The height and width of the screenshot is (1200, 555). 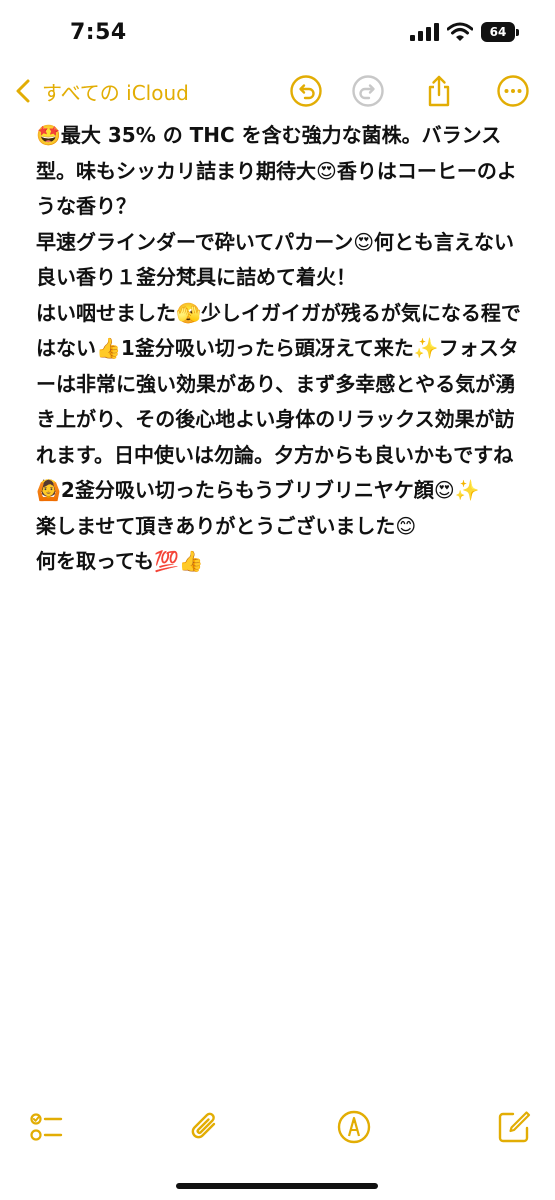 What do you see at coordinates (23, 91) in the screenshot?
I see `chevron-left-icon` at bounding box center [23, 91].